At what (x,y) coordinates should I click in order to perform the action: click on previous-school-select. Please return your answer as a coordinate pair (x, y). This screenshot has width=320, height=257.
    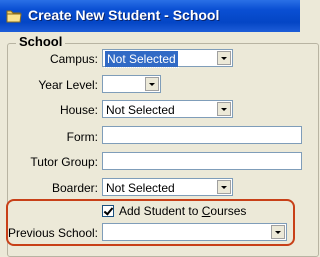
    Looking at the image, I should click on (194, 232).